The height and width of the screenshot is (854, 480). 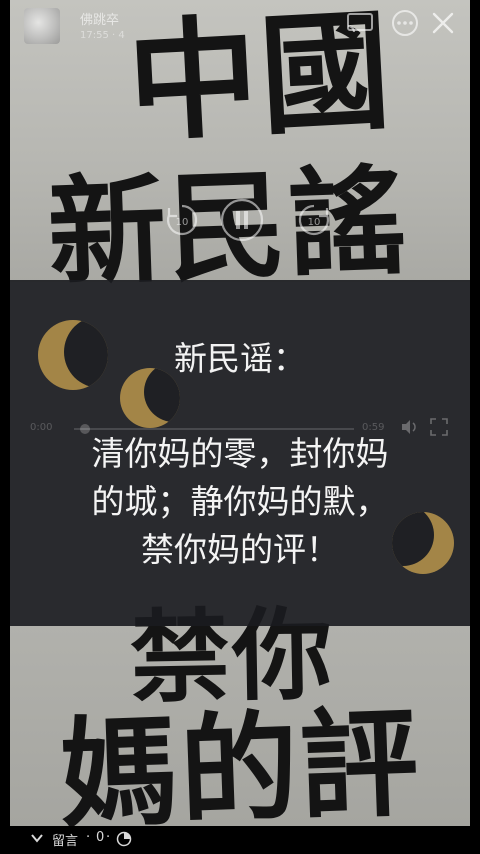 What do you see at coordinates (37, 838) in the screenshot?
I see `chevron-down-icon` at bounding box center [37, 838].